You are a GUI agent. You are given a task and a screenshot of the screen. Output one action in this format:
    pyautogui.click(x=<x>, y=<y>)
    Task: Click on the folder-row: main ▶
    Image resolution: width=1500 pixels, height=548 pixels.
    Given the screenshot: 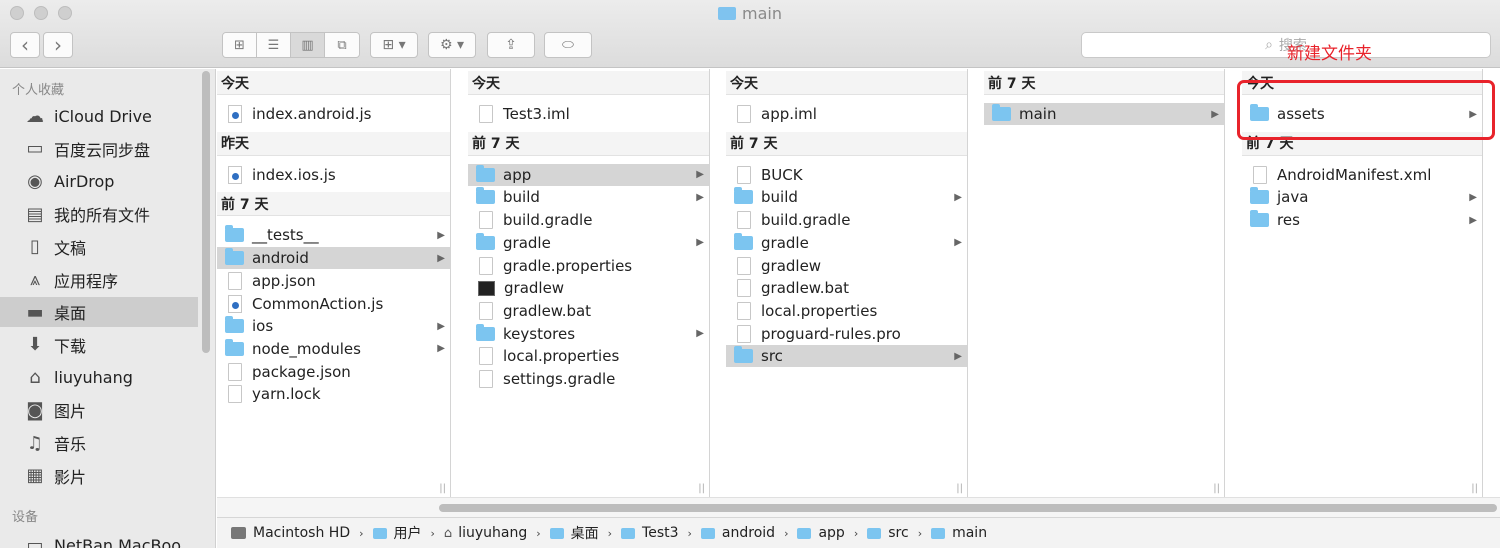 What is the action you would take?
    pyautogui.click(x=1104, y=114)
    